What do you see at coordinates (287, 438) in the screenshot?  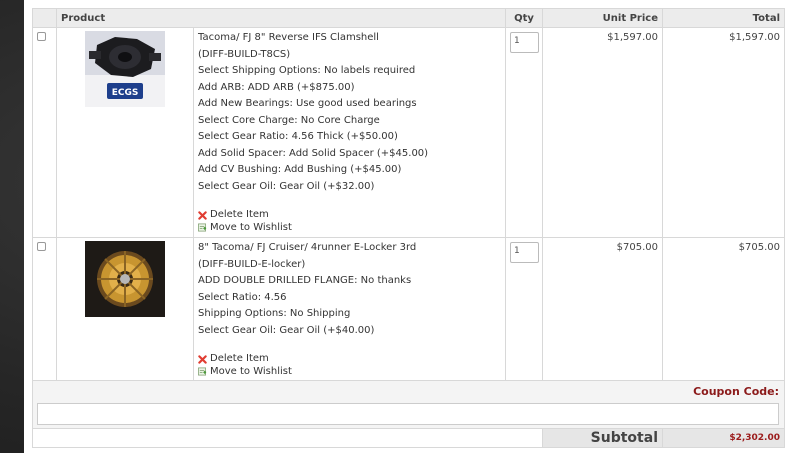 I see `subtotal-spacer` at bounding box center [287, 438].